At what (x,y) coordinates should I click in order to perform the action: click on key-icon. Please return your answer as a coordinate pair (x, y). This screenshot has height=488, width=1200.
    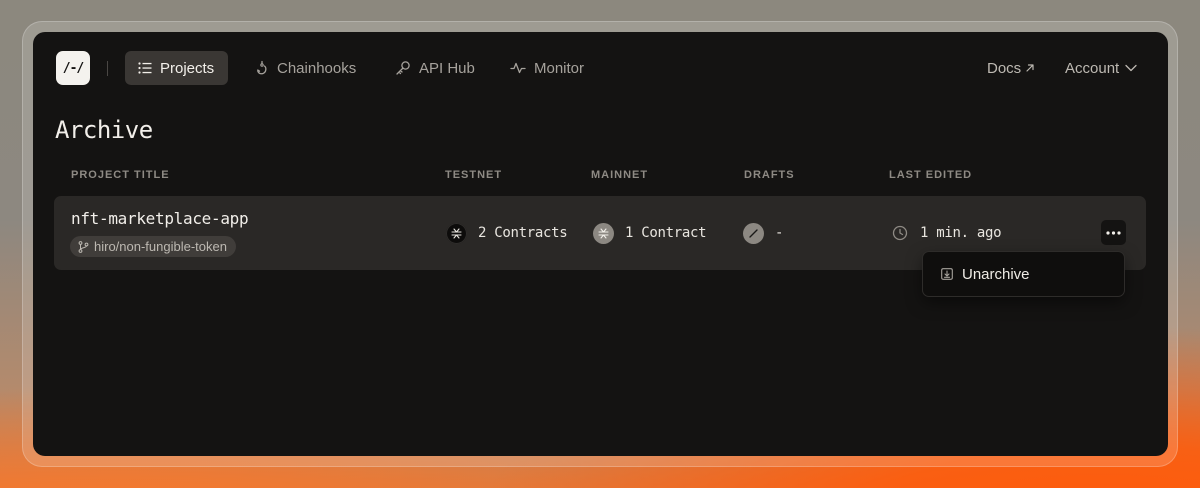
    Looking at the image, I should click on (403, 68).